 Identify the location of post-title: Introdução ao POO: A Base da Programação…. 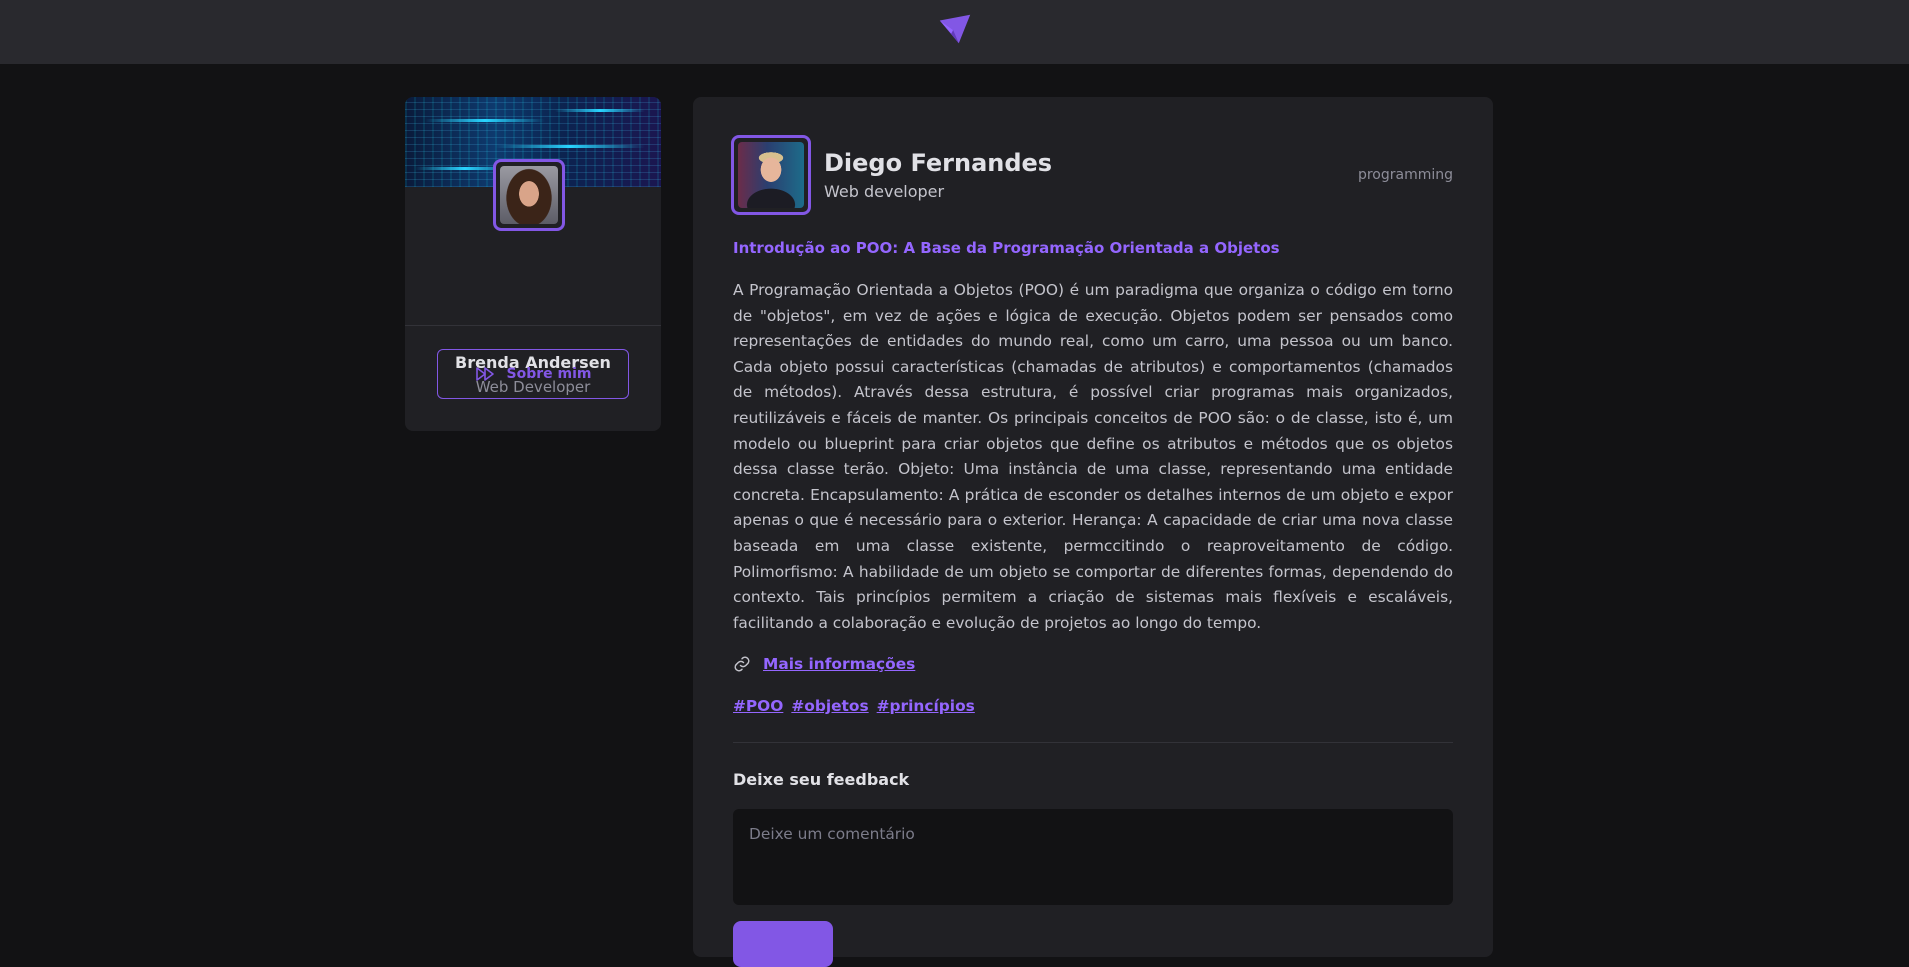
(1006, 248).